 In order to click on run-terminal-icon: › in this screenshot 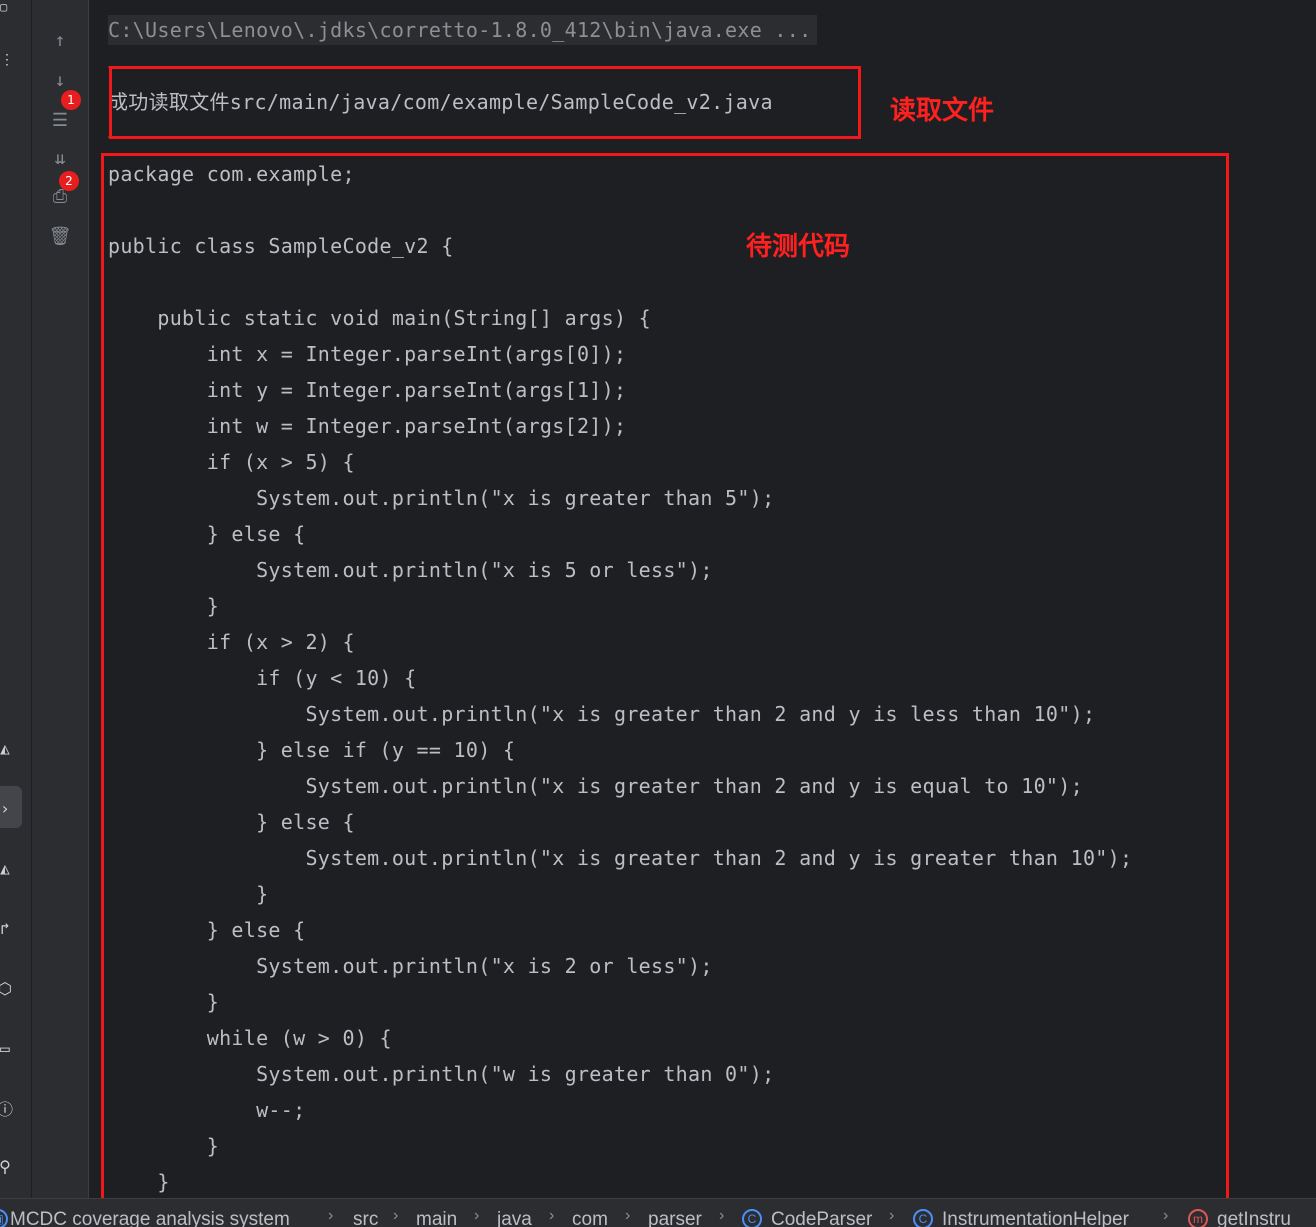, I will do `click(8, 808)`.